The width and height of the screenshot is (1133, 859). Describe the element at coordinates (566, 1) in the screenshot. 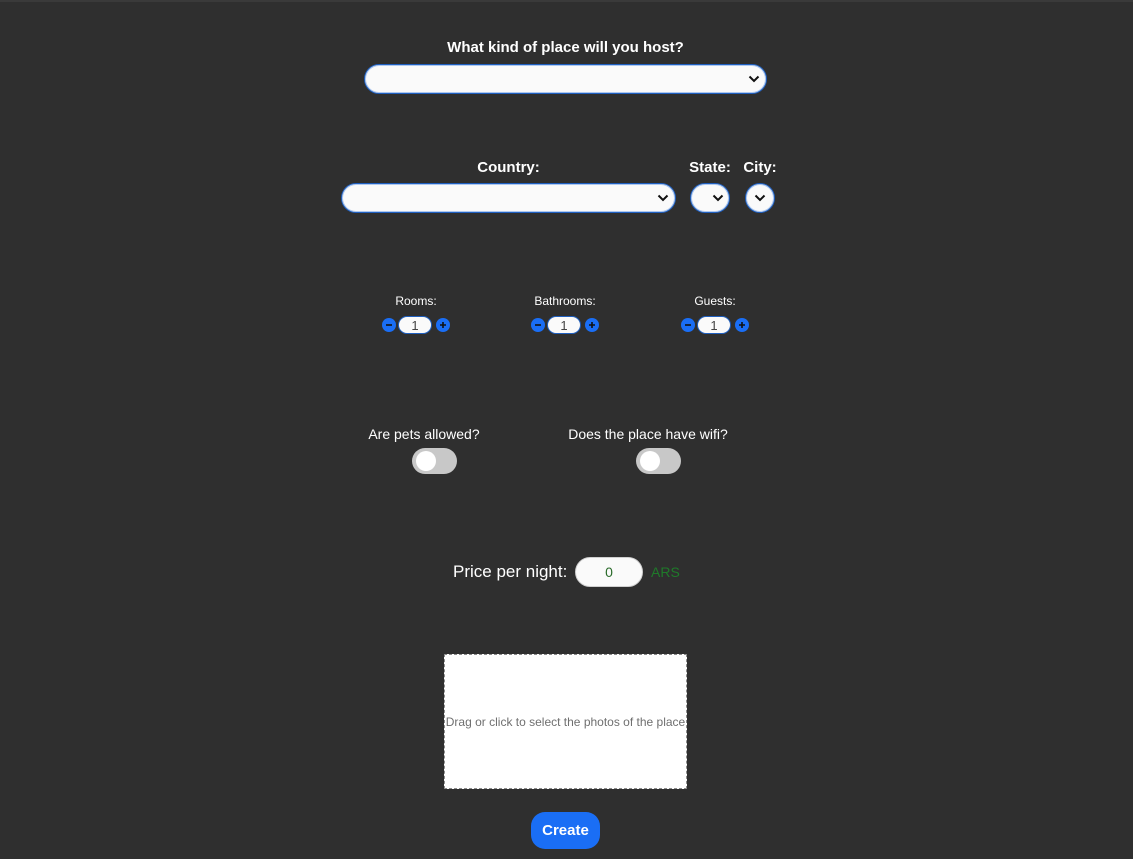

I see `top-divider` at that location.